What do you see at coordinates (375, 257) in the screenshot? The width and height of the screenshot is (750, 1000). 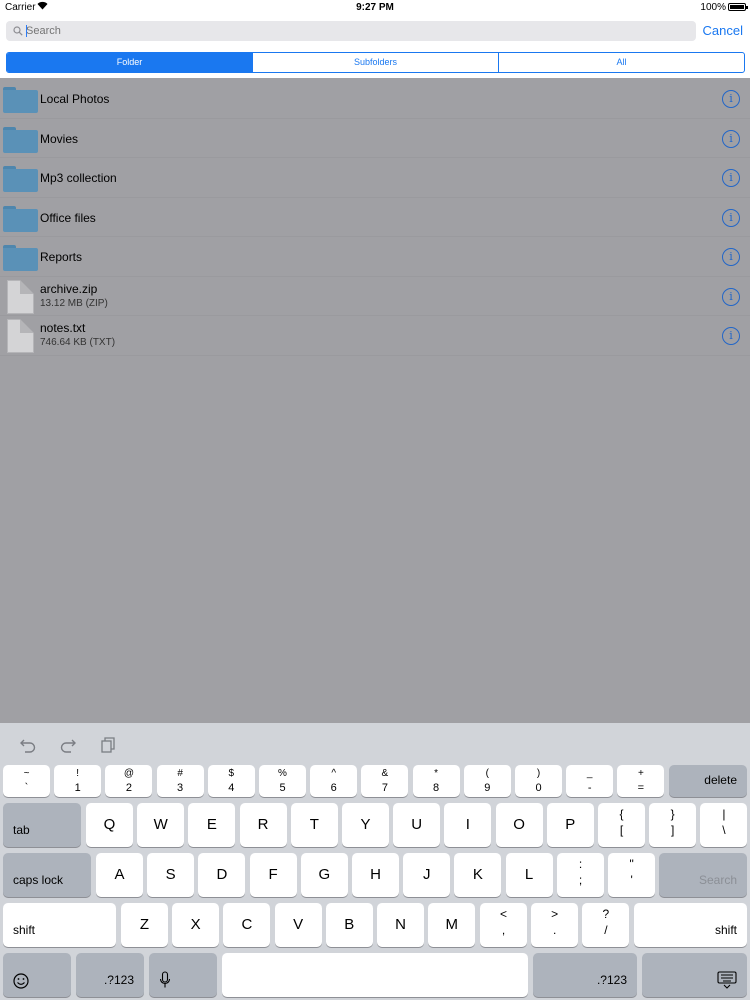 I see `list-item: Reports i` at bounding box center [375, 257].